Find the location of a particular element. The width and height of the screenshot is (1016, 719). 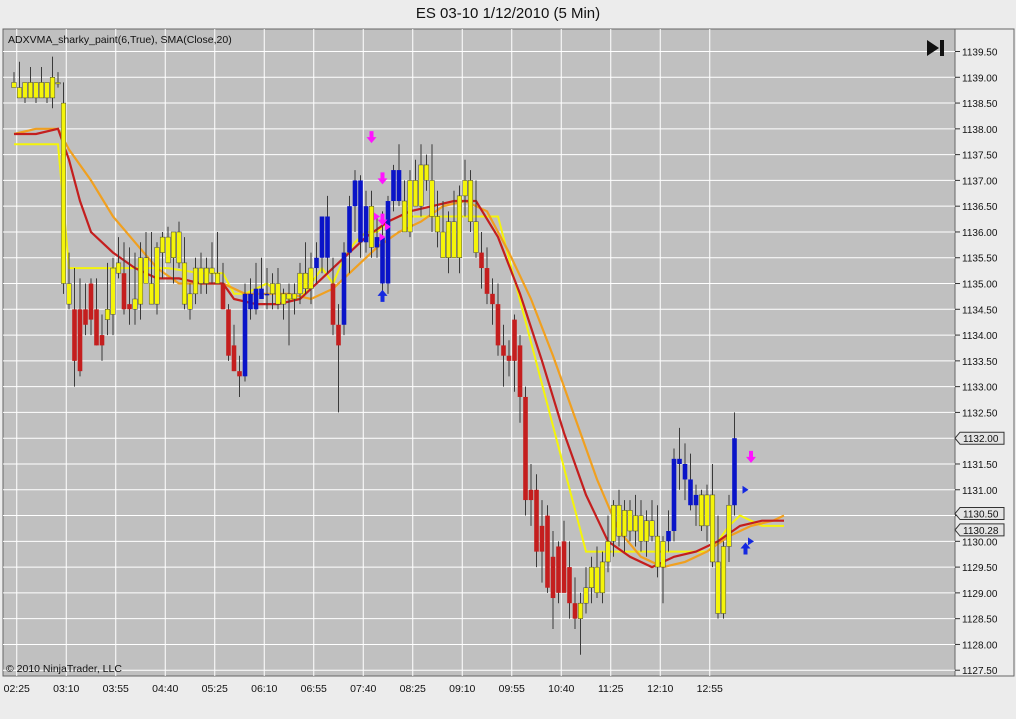

y-tick-label: 1131.50 is located at coordinates (980, 465).